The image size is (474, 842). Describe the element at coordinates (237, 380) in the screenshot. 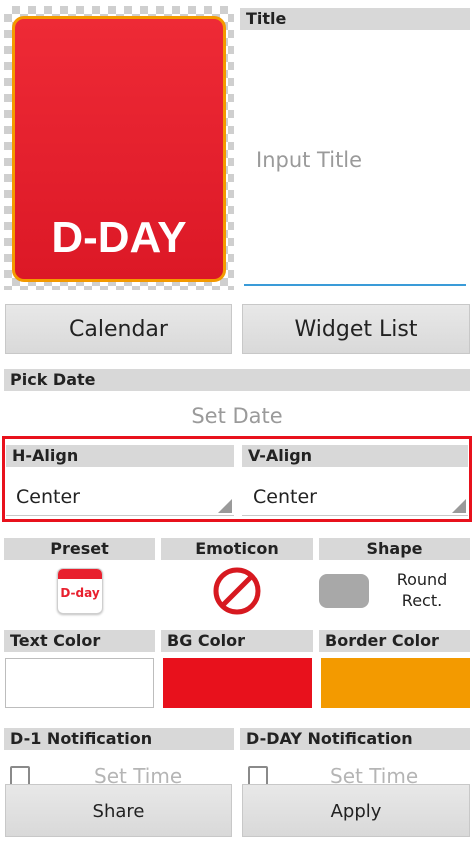

I see `pick-date-header: Pick Date` at that location.